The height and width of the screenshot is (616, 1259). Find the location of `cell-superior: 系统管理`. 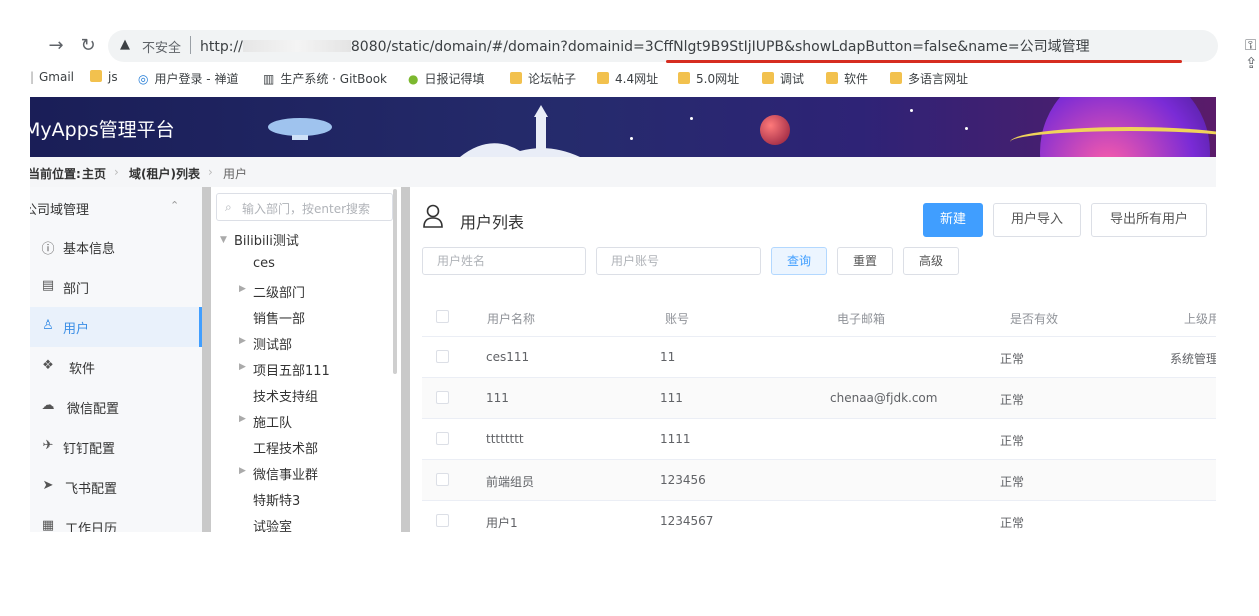

cell-superior: 系统管理 is located at coordinates (1193, 359).